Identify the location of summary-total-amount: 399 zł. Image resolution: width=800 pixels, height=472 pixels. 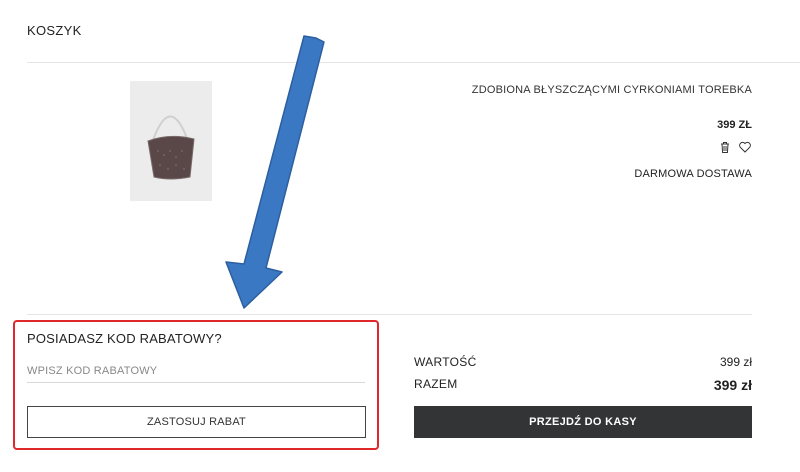
(732, 385).